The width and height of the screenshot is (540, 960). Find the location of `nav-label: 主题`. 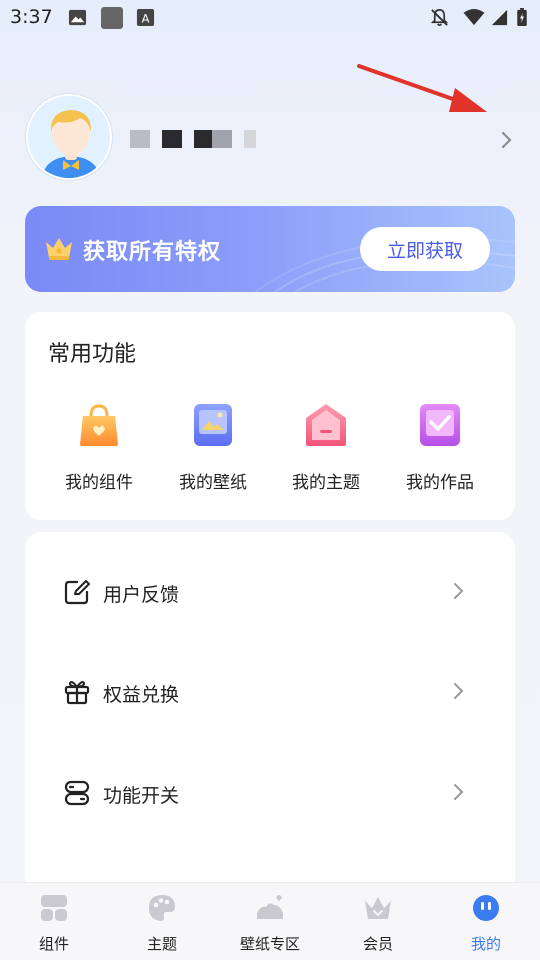

nav-label: 主题 is located at coordinates (161, 944).